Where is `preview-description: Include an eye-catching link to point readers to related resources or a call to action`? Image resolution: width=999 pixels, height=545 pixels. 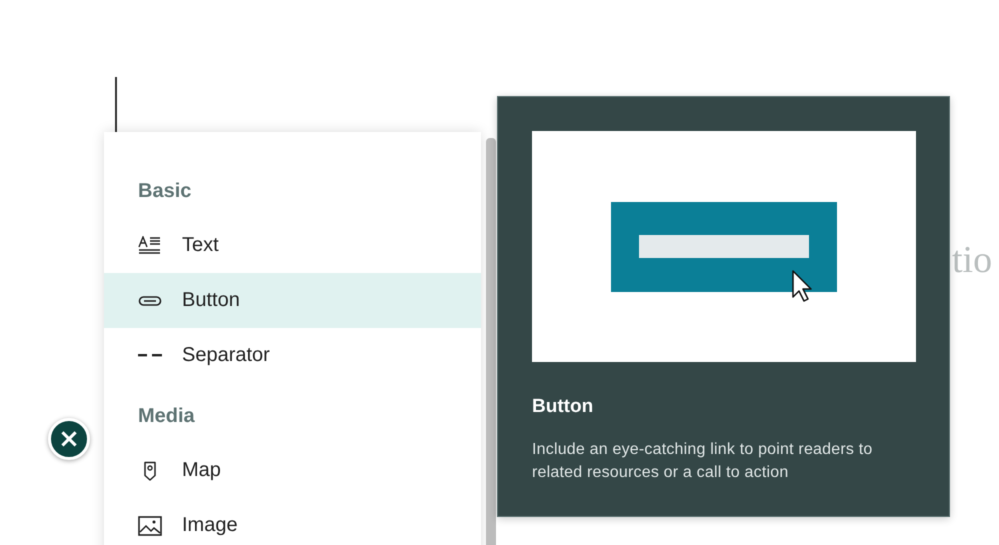
preview-description: Include an eye-catching link to point readers to related resources or a call to action is located at coordinates (703, 461).